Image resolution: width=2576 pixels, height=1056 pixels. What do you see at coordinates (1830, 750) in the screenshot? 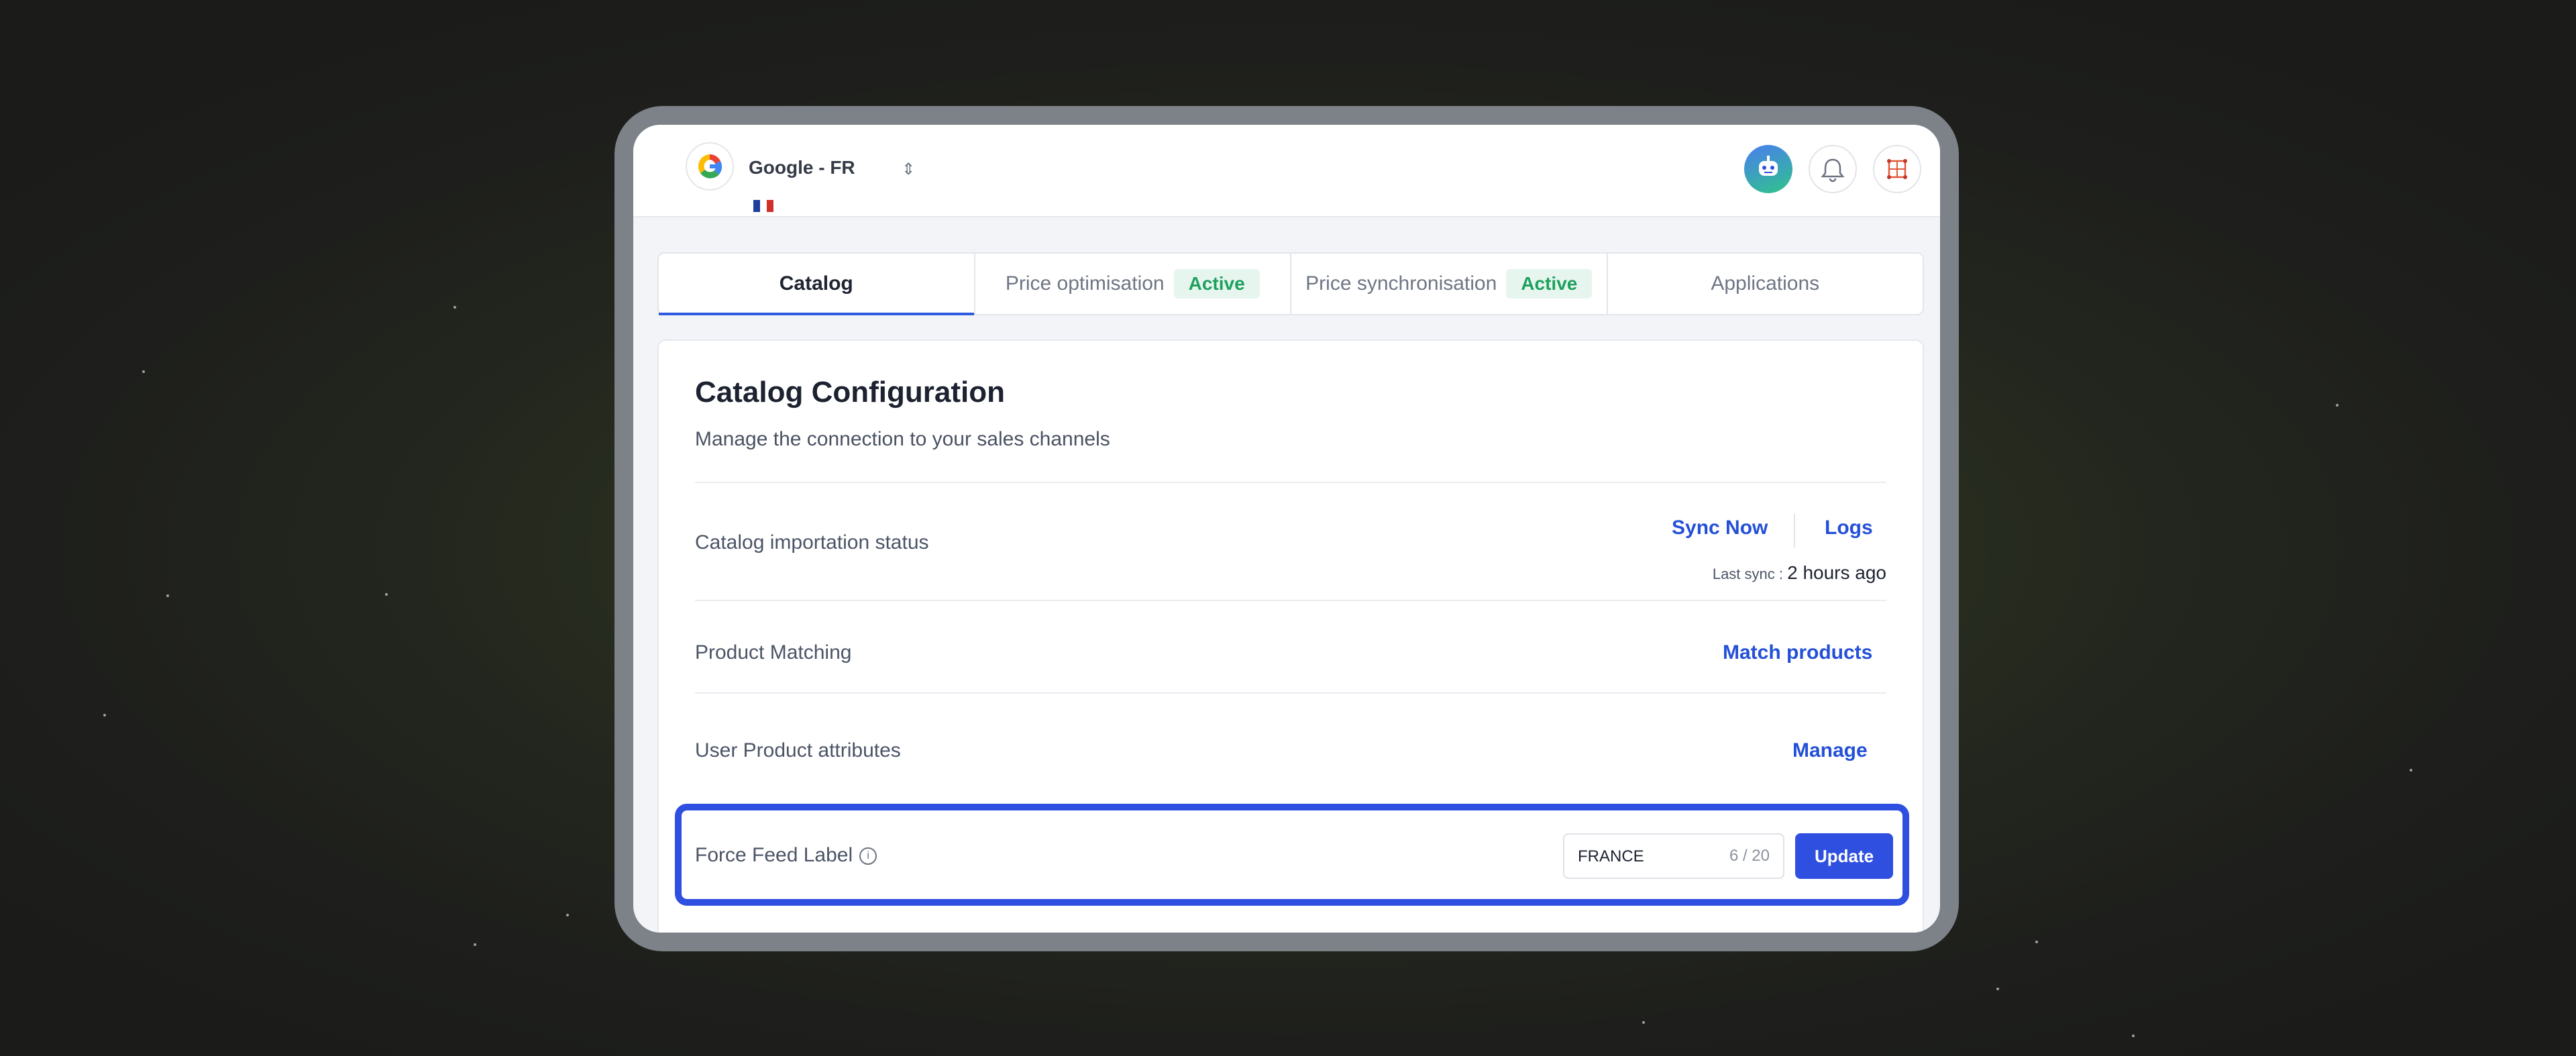
I see `manage-attributes-button: Manage` at bounding box center [1830, 750].